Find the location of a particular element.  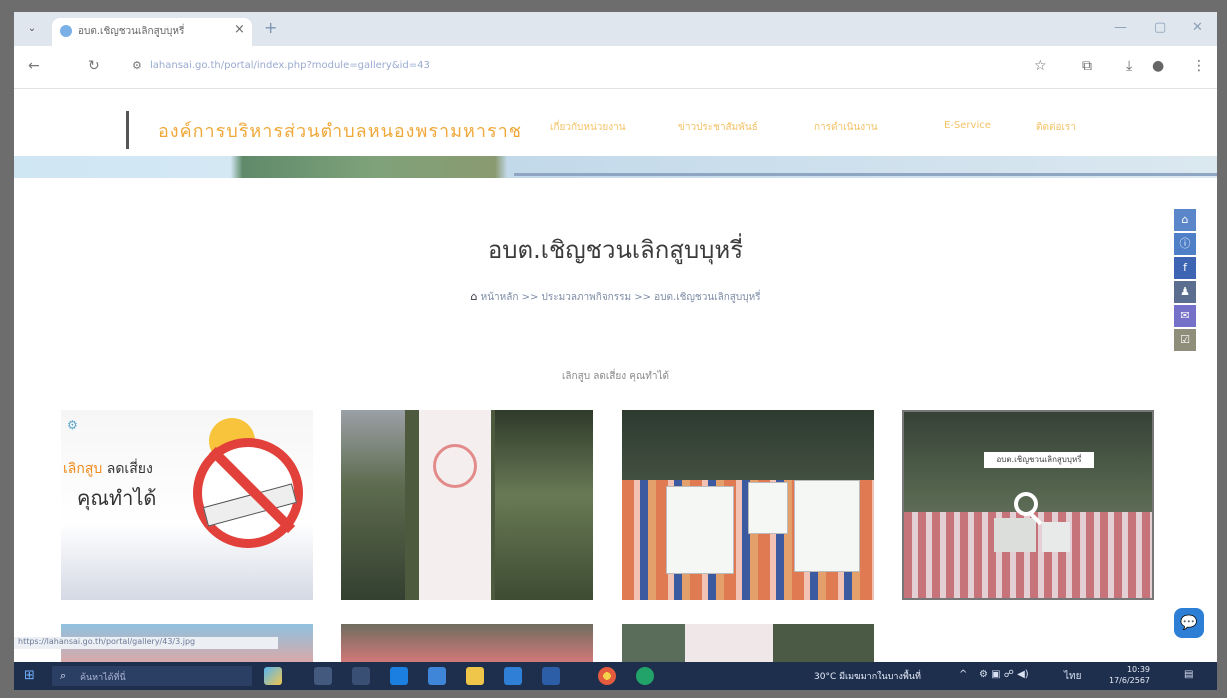

page-title: อบต.เชิญชวนเลิกสูบบุหรี่ is located at coordinates (615, 250).